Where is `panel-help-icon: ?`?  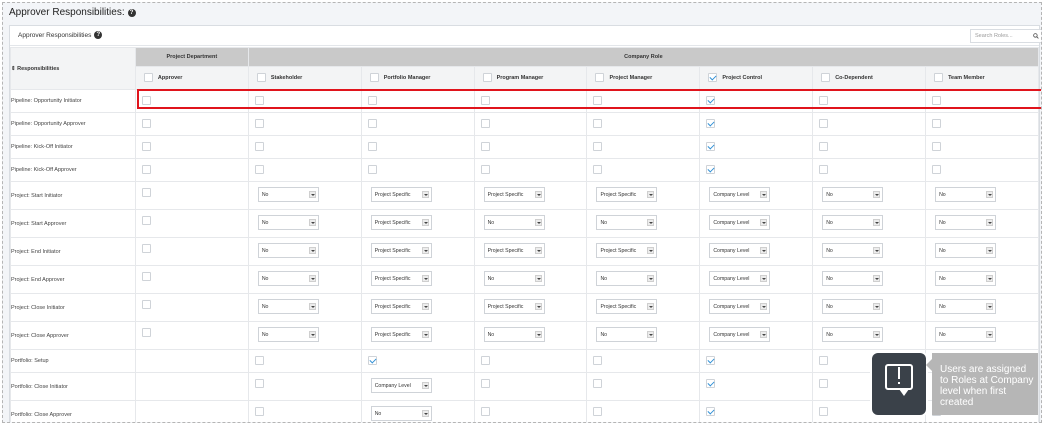 panel-help-icon: ? is located at coordinates (98, 35).